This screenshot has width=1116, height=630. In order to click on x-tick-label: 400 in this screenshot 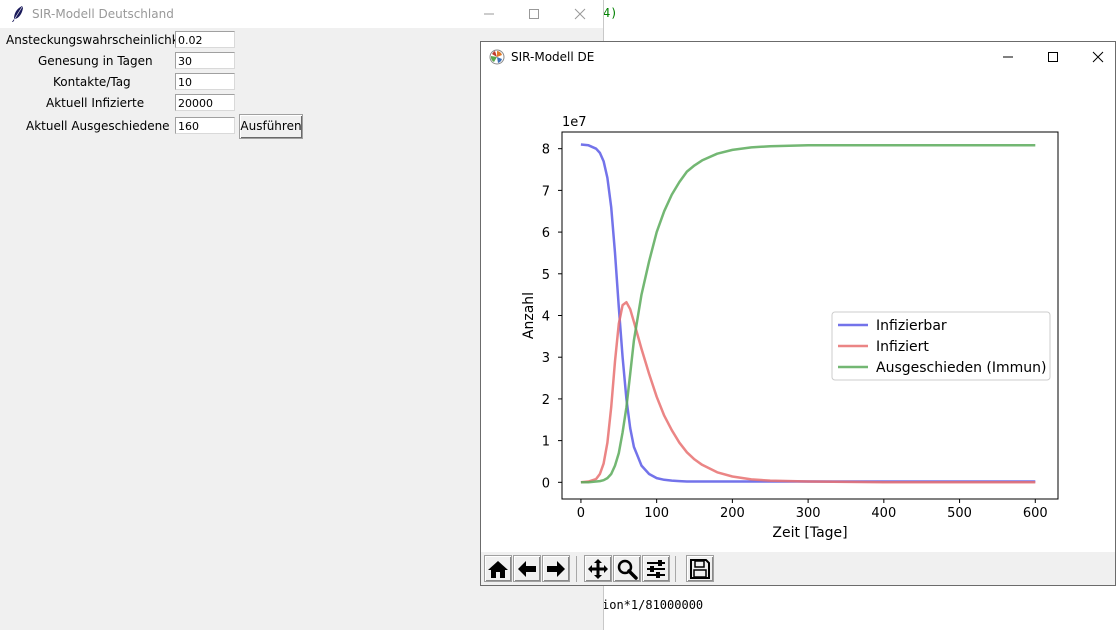, I will do `click(883, 513)`.